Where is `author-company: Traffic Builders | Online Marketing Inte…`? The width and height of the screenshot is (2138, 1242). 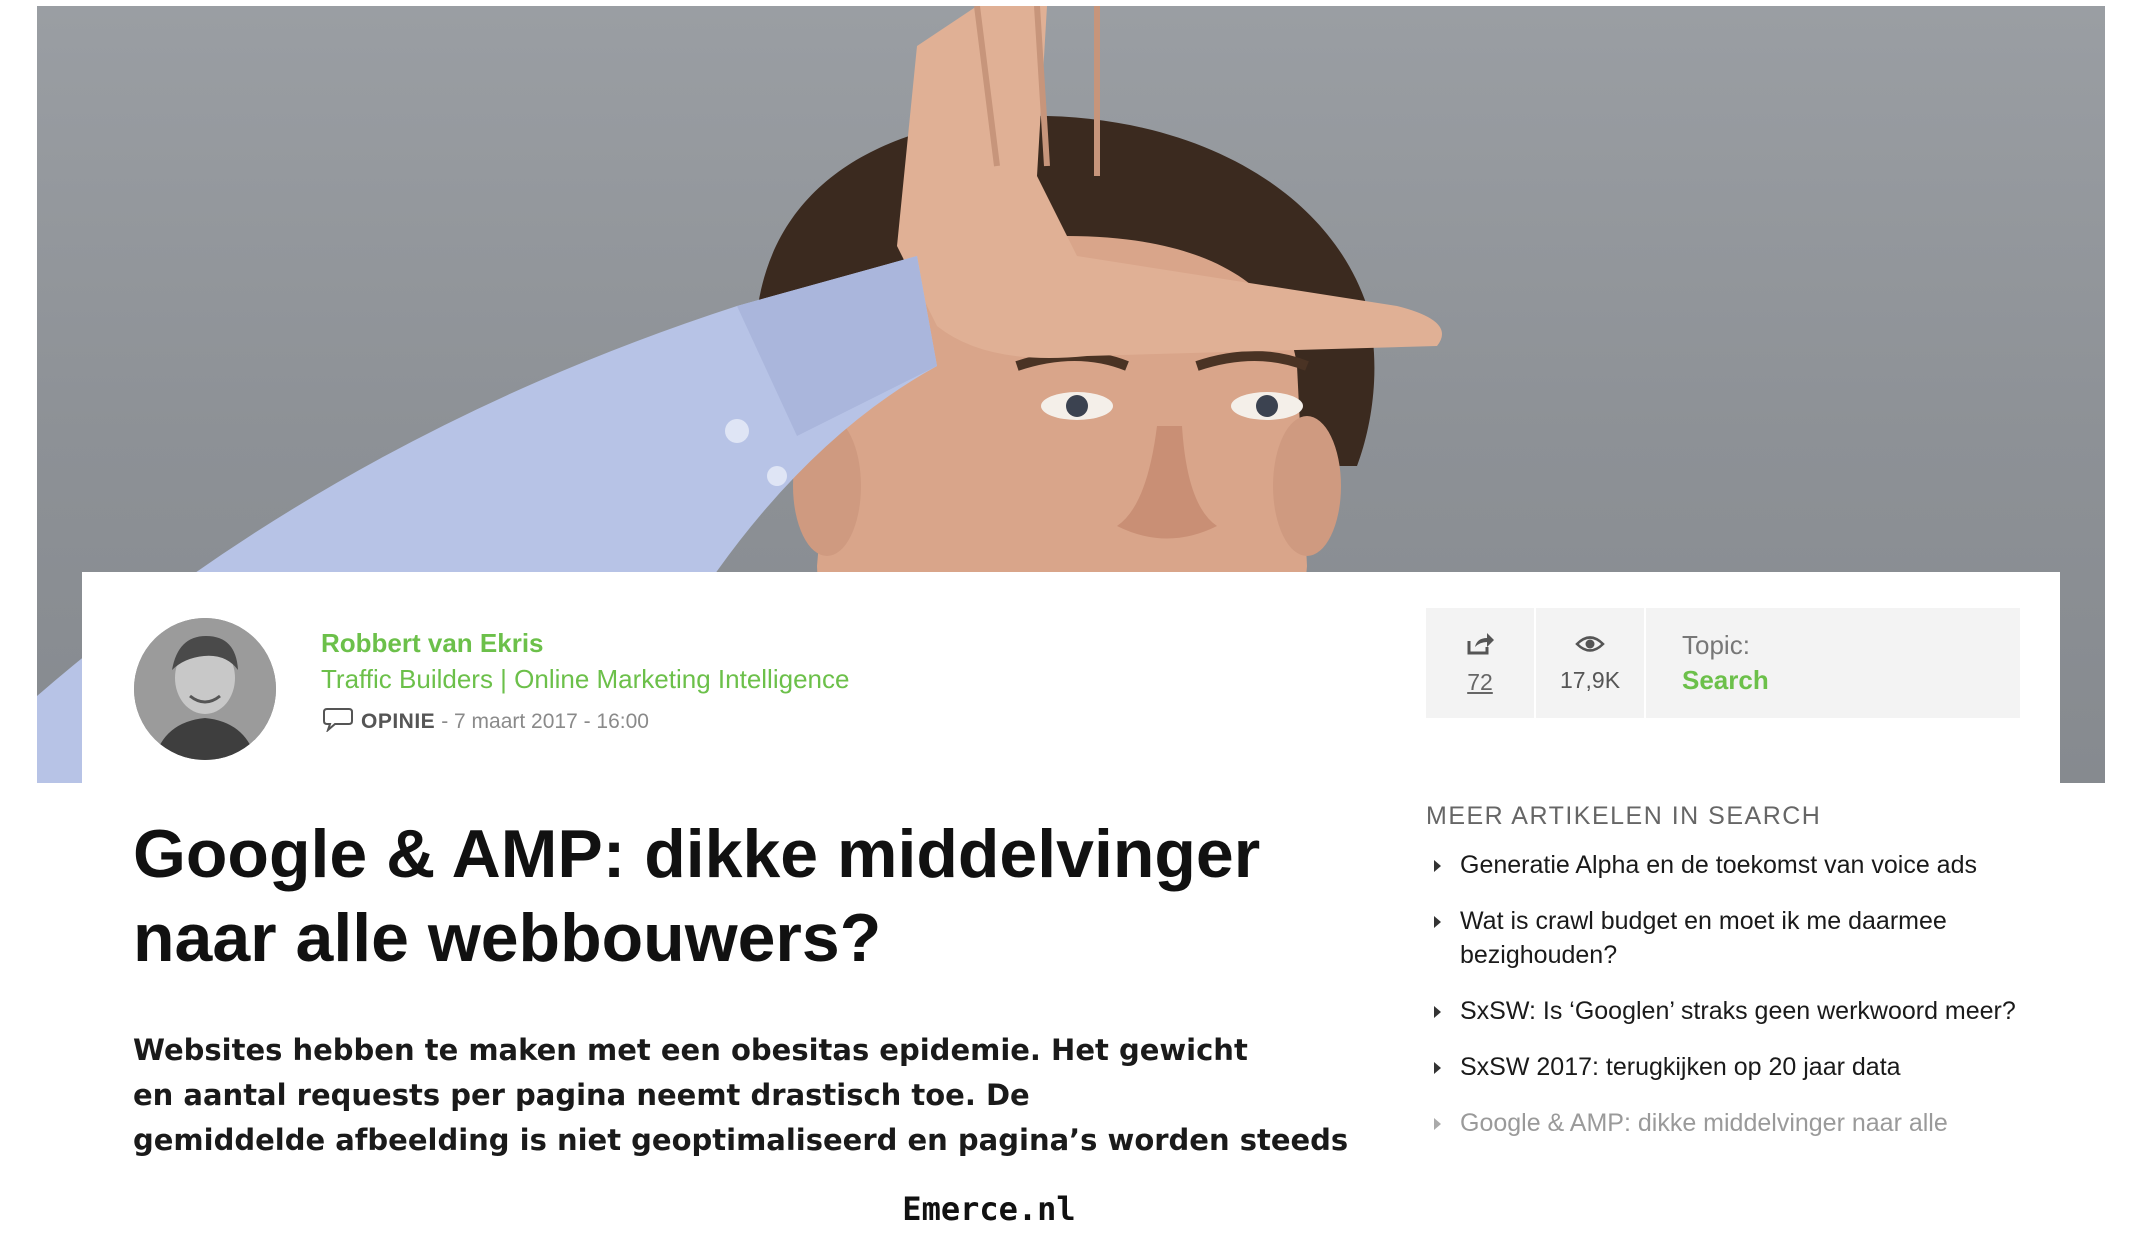 author-company: Traffic Builders | Online Marketing Inte… is located at coordinates (585, 679).